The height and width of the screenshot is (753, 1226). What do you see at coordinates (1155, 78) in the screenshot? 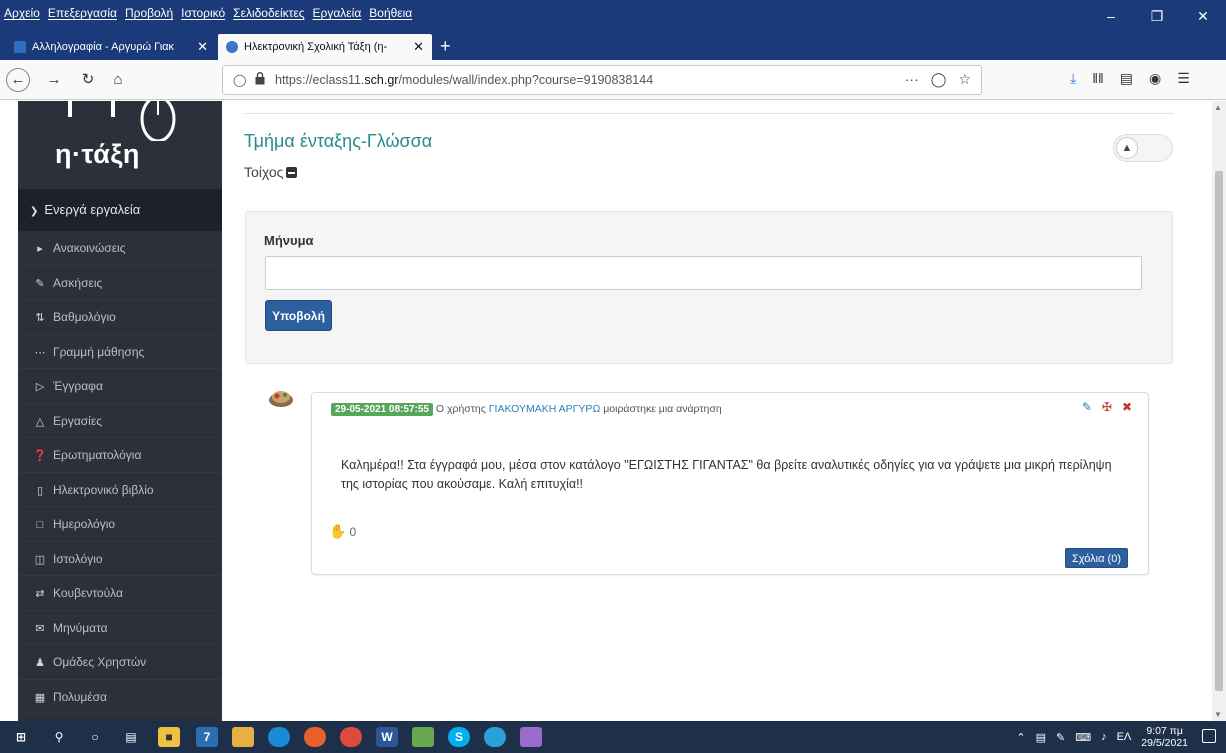
I see `account-icon: ◉` at bounding box center [1155, 78].